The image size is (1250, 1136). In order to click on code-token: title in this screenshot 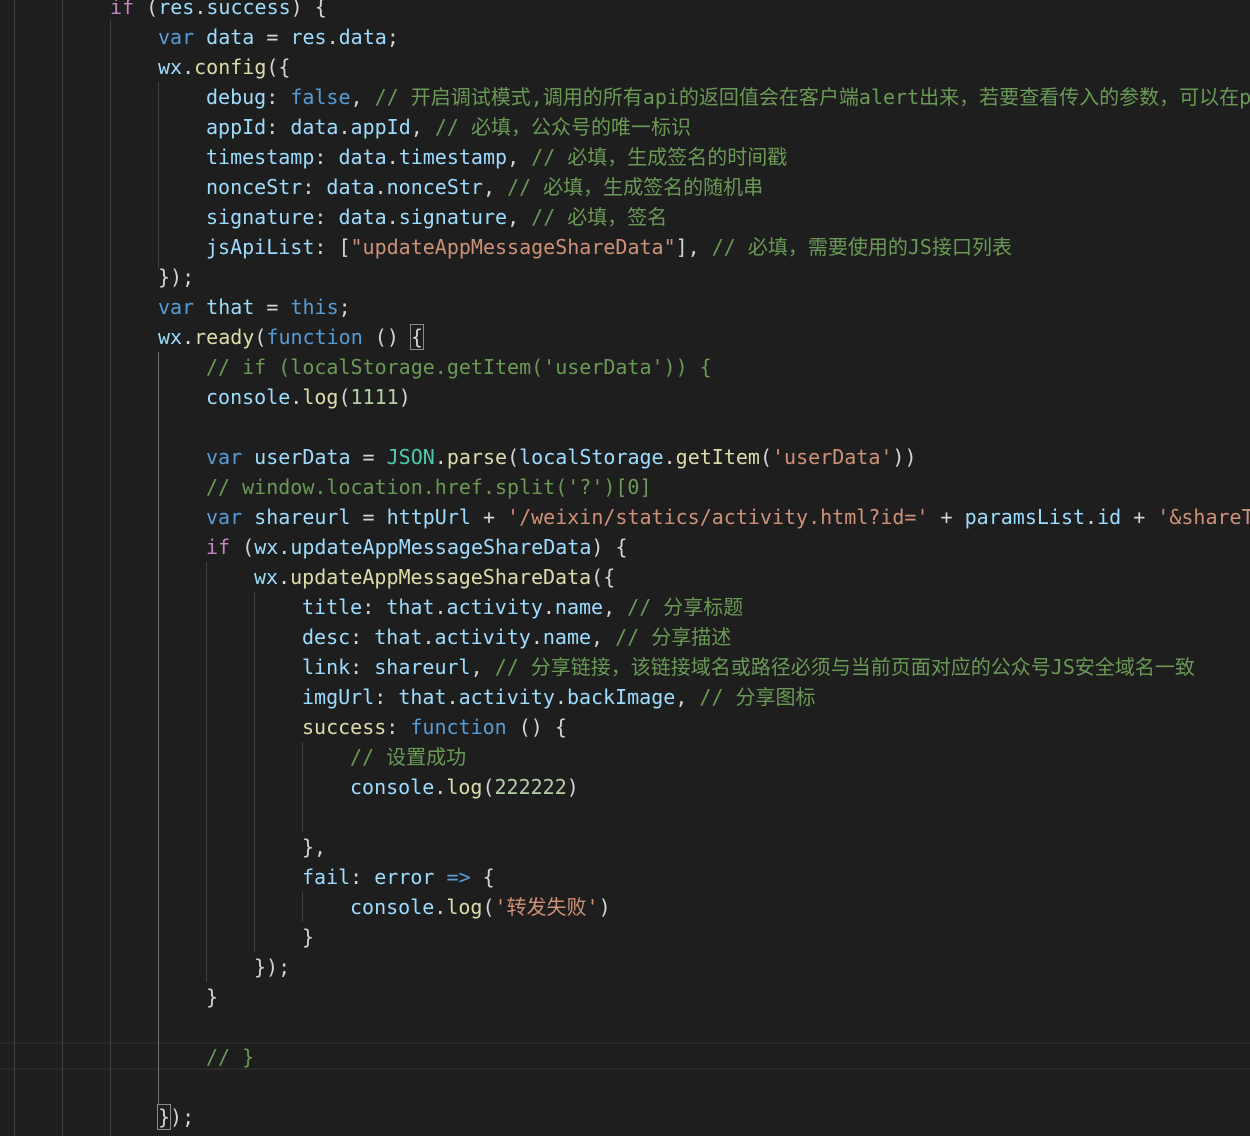, I will do `click(332, 607)`.